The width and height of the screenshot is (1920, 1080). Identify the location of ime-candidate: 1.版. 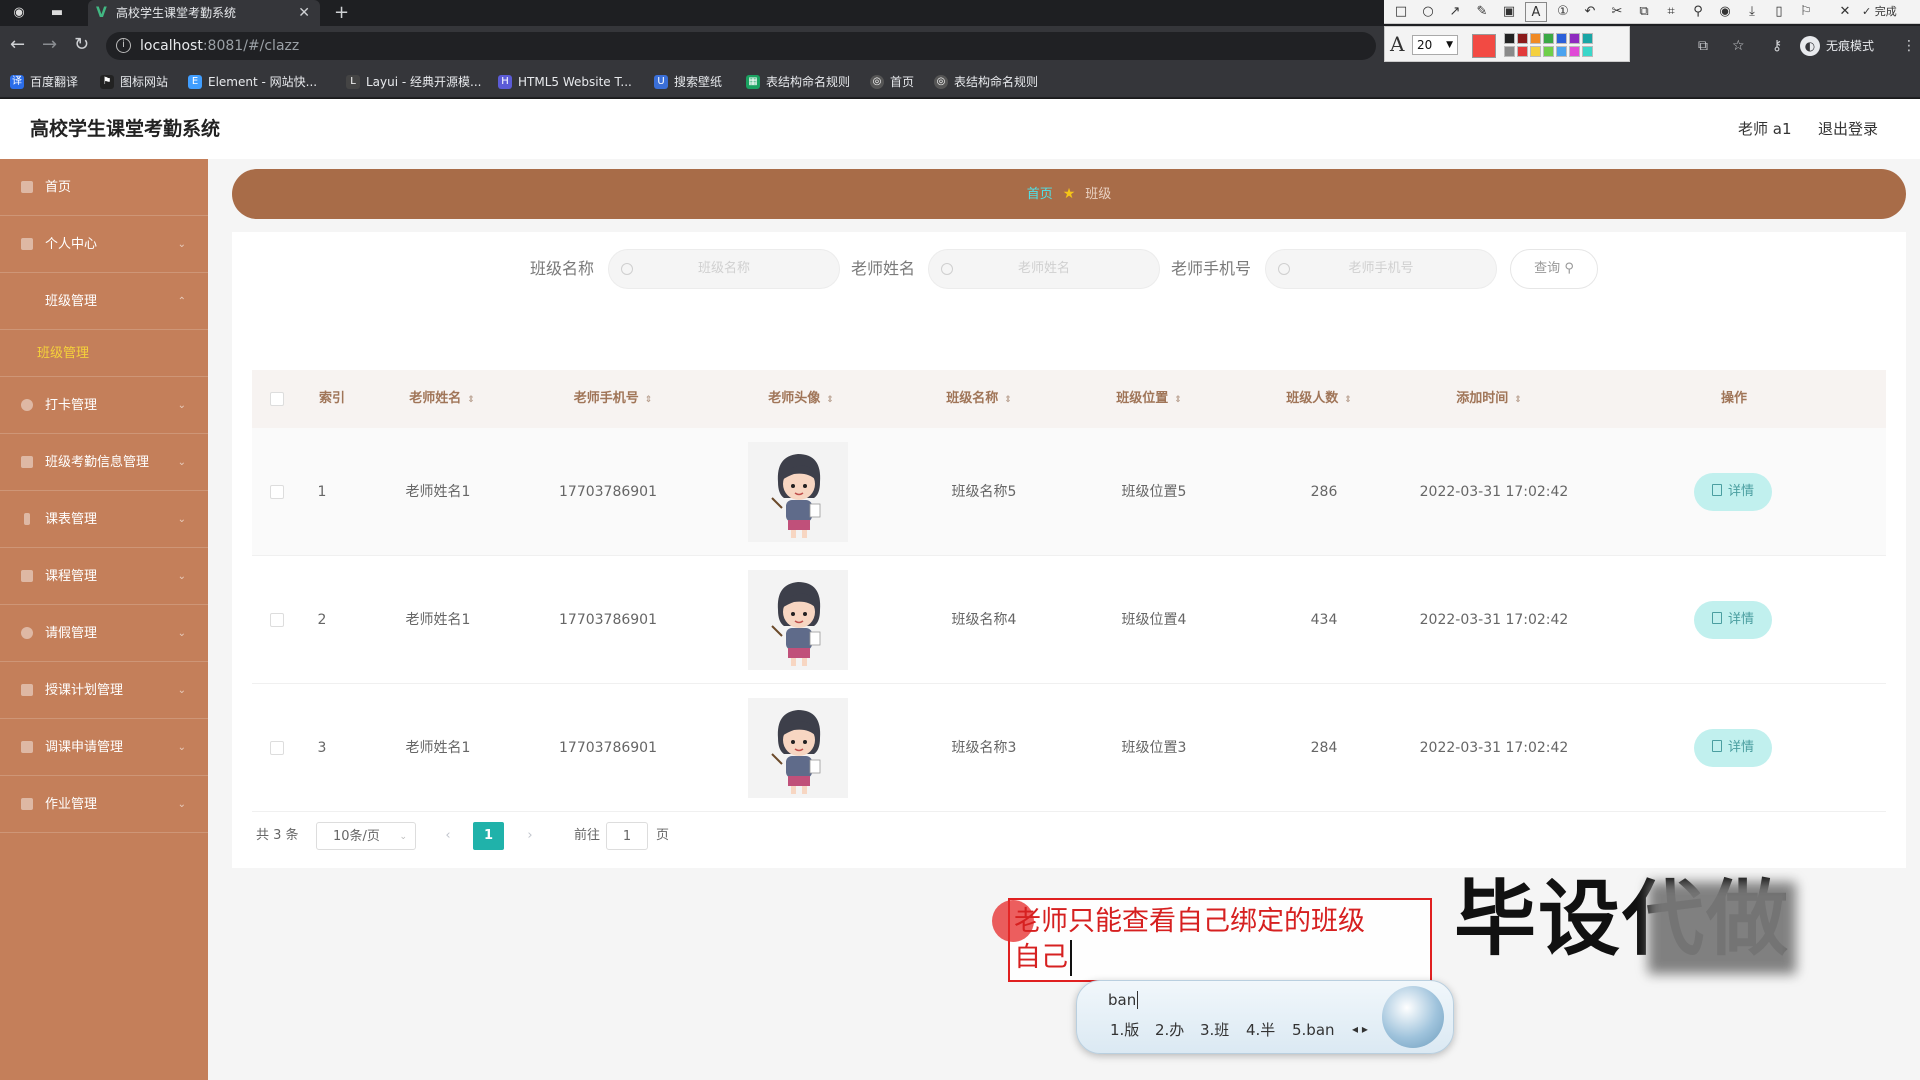
(1124, 1030).